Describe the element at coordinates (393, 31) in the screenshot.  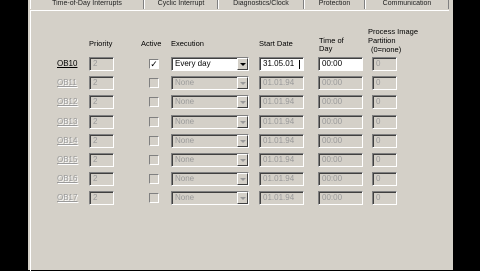
I see `pip-header-line1: Process Image` at that location.